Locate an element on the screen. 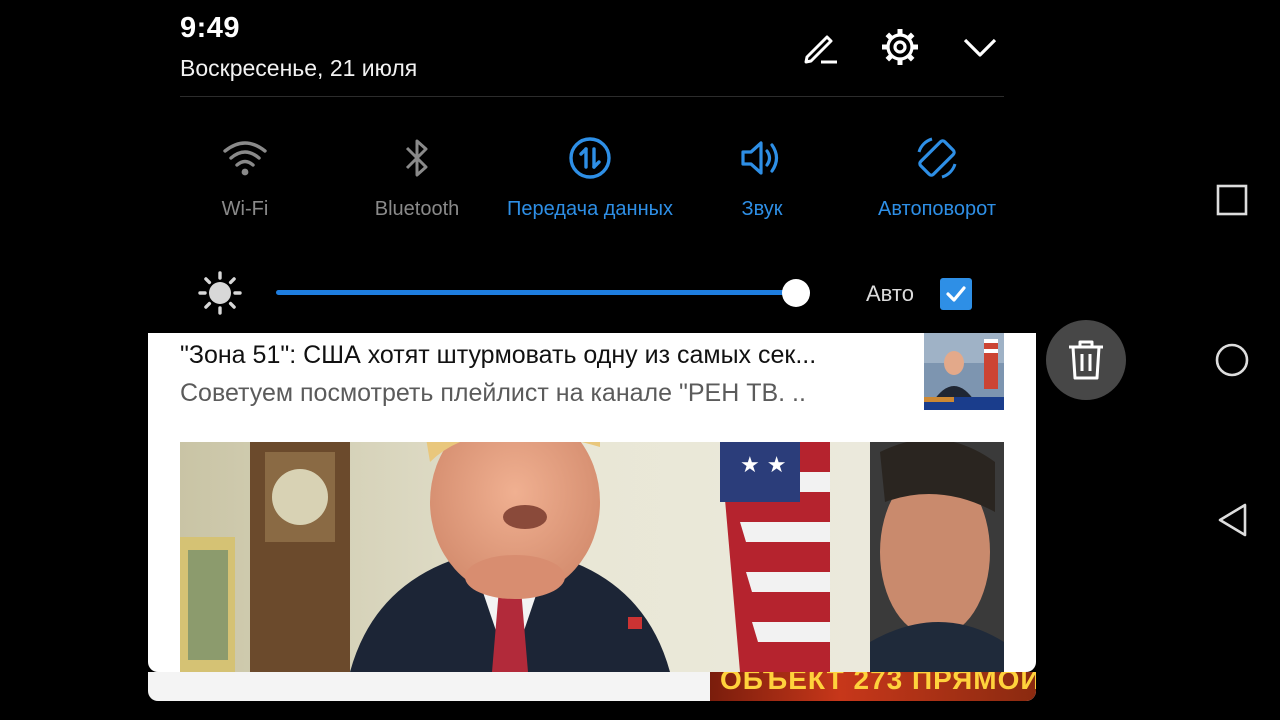  tile-bluetooth-label: Bluetooth is located at coordinates (417, 209).